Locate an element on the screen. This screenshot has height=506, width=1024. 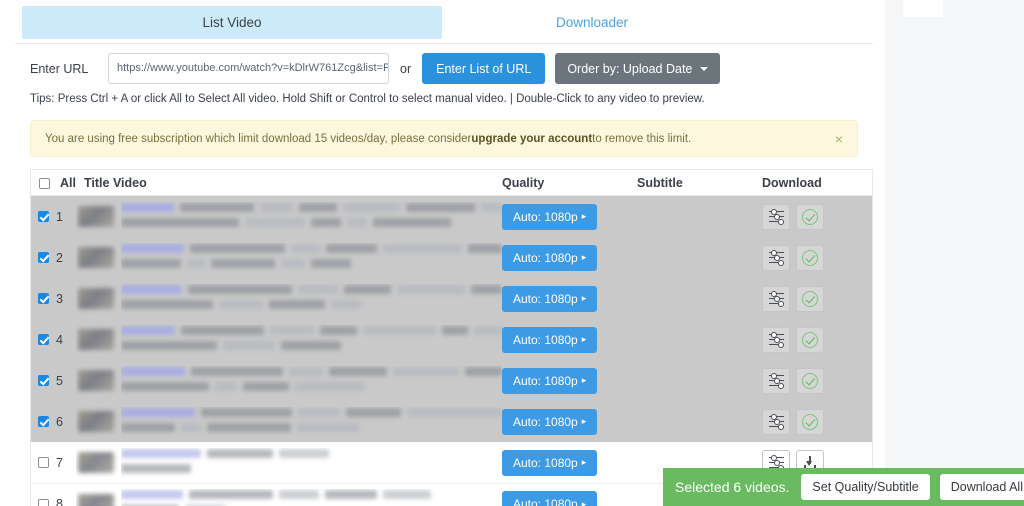
alert-upgrade-link: upgrade your account is located at coordinates (531, 139).